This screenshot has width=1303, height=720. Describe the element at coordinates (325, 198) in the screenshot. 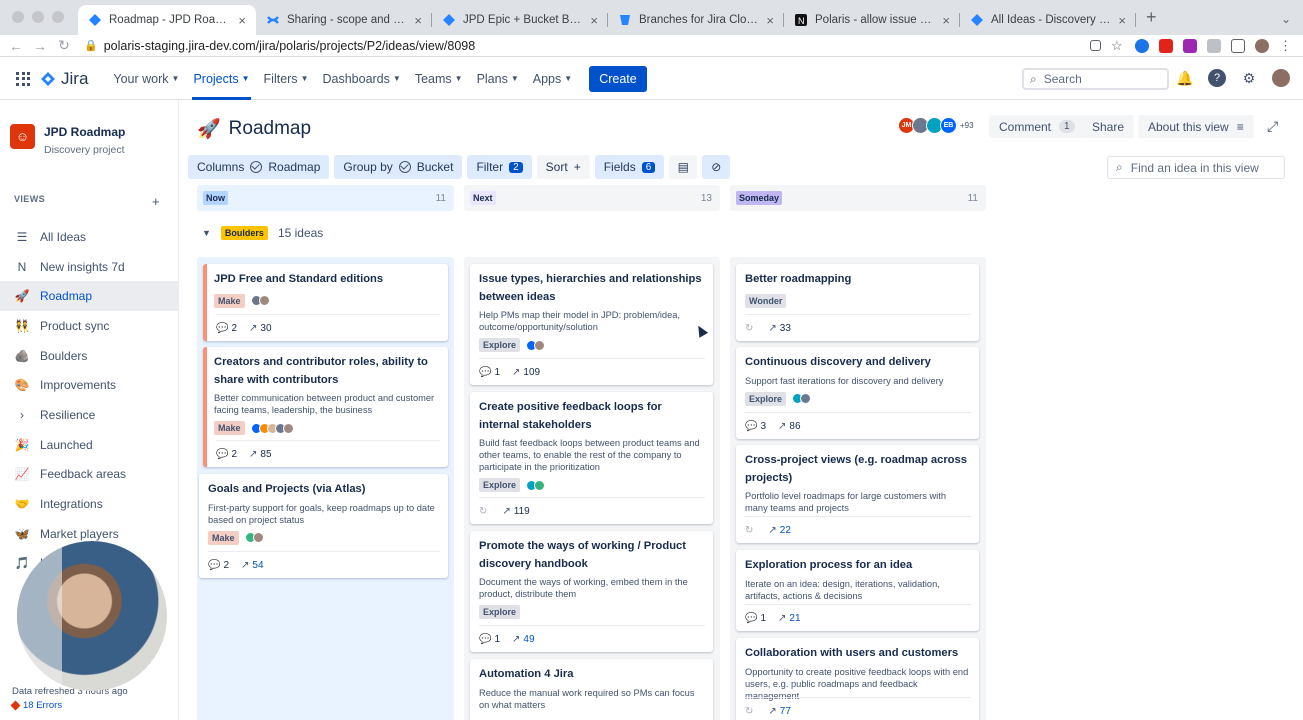

I see `column-header-now: Now 11` at that location.